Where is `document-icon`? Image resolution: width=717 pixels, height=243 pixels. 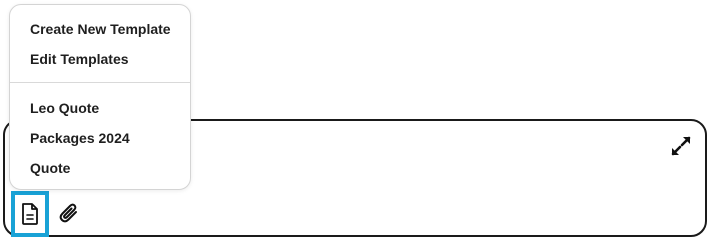 document-icon is located at coordinates (30, 214).